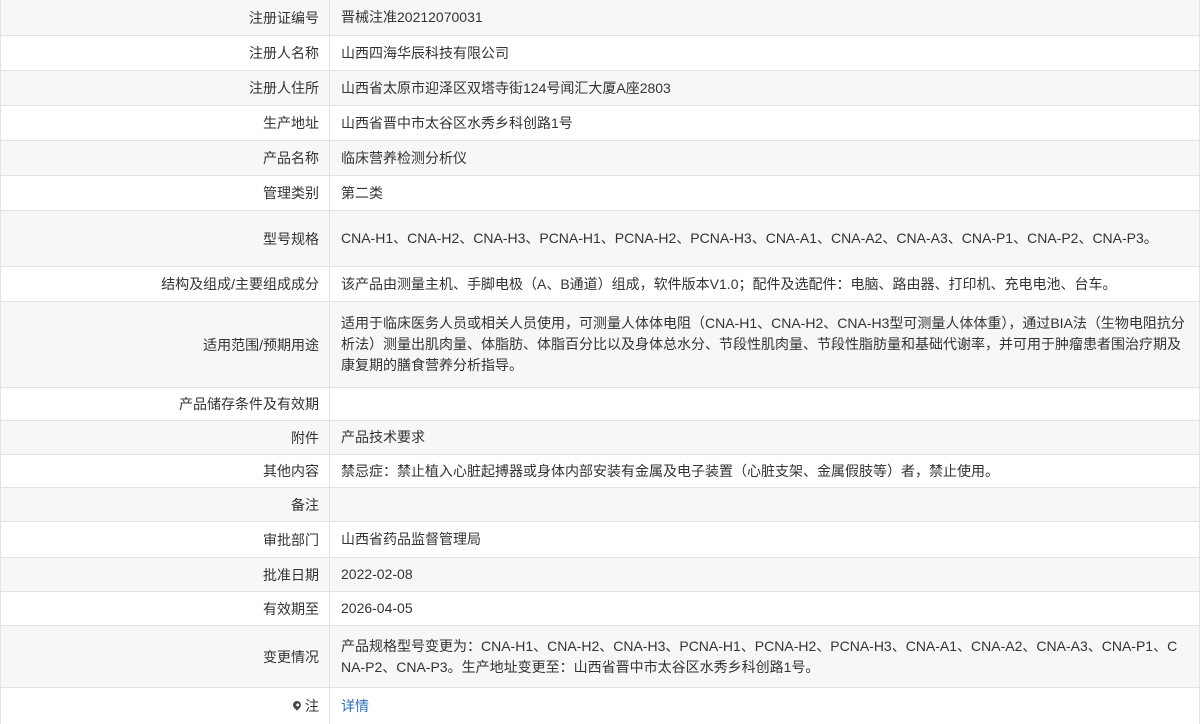 This screenshot has width=1200, height=724. What do you see at coordinates (165, 88) in the screenshot?
I see `field-label: 注册人住所` at bounding box center [165, 88].